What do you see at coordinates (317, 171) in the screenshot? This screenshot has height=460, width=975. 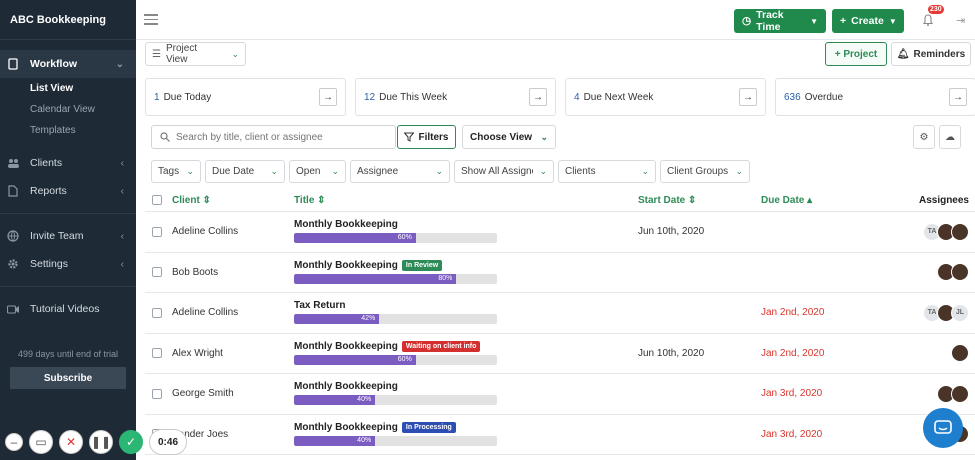 I see `open-filter: Open ⌄` at bounding box center [317, 171].